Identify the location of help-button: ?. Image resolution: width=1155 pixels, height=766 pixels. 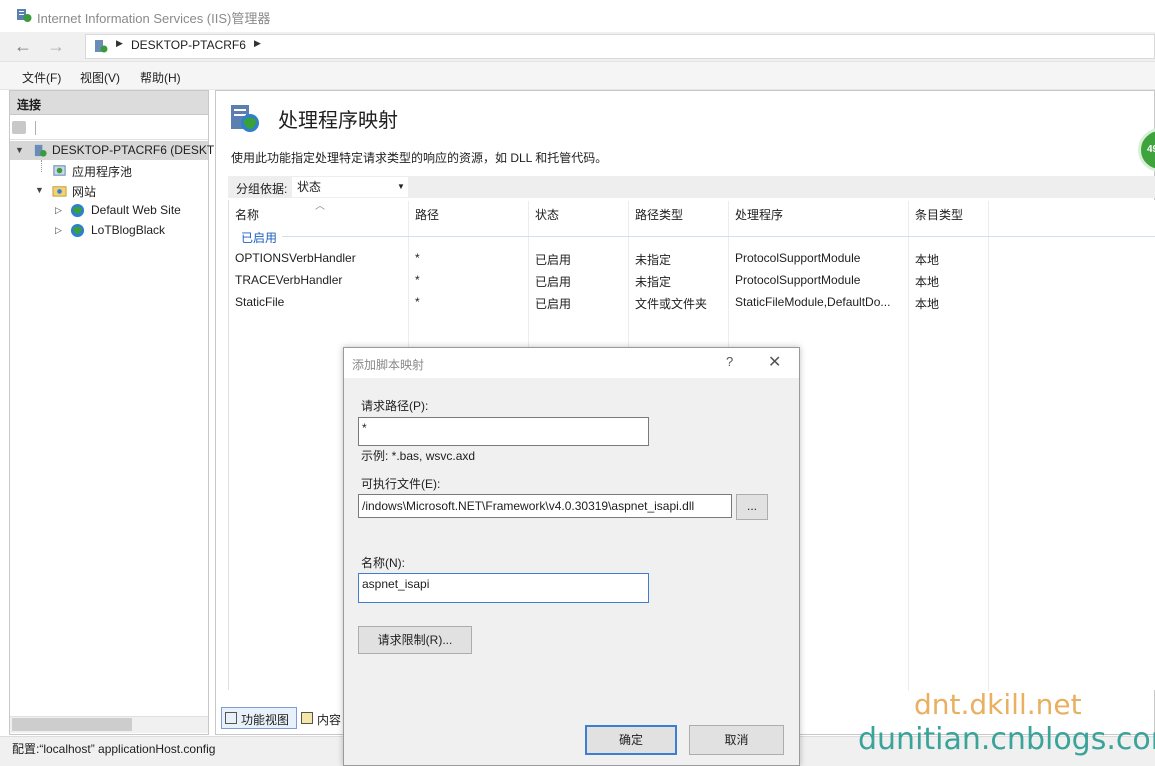
(729, 361).